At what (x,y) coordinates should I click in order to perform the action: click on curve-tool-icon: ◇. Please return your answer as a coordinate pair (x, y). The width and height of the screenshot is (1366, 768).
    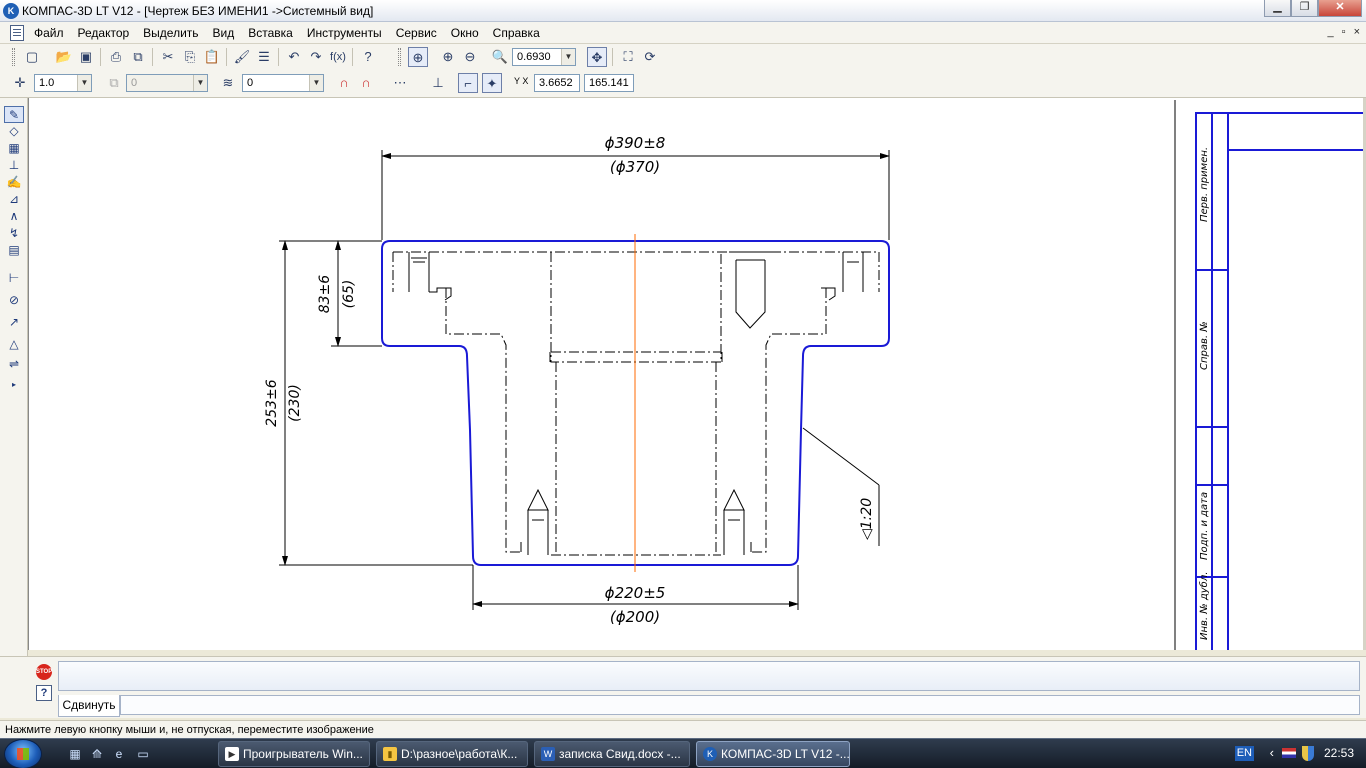
    Looking at the image, I should click on (14, 131).